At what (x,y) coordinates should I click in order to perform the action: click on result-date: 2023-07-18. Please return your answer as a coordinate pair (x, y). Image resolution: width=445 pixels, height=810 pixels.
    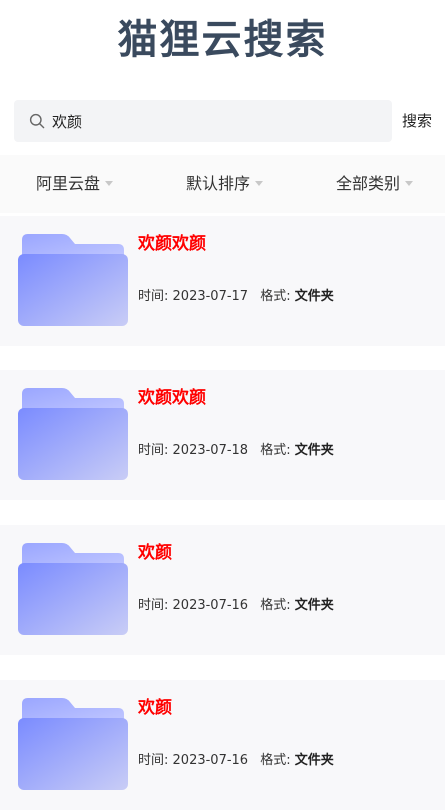
    Looking at the image, I should click on (210, 450).